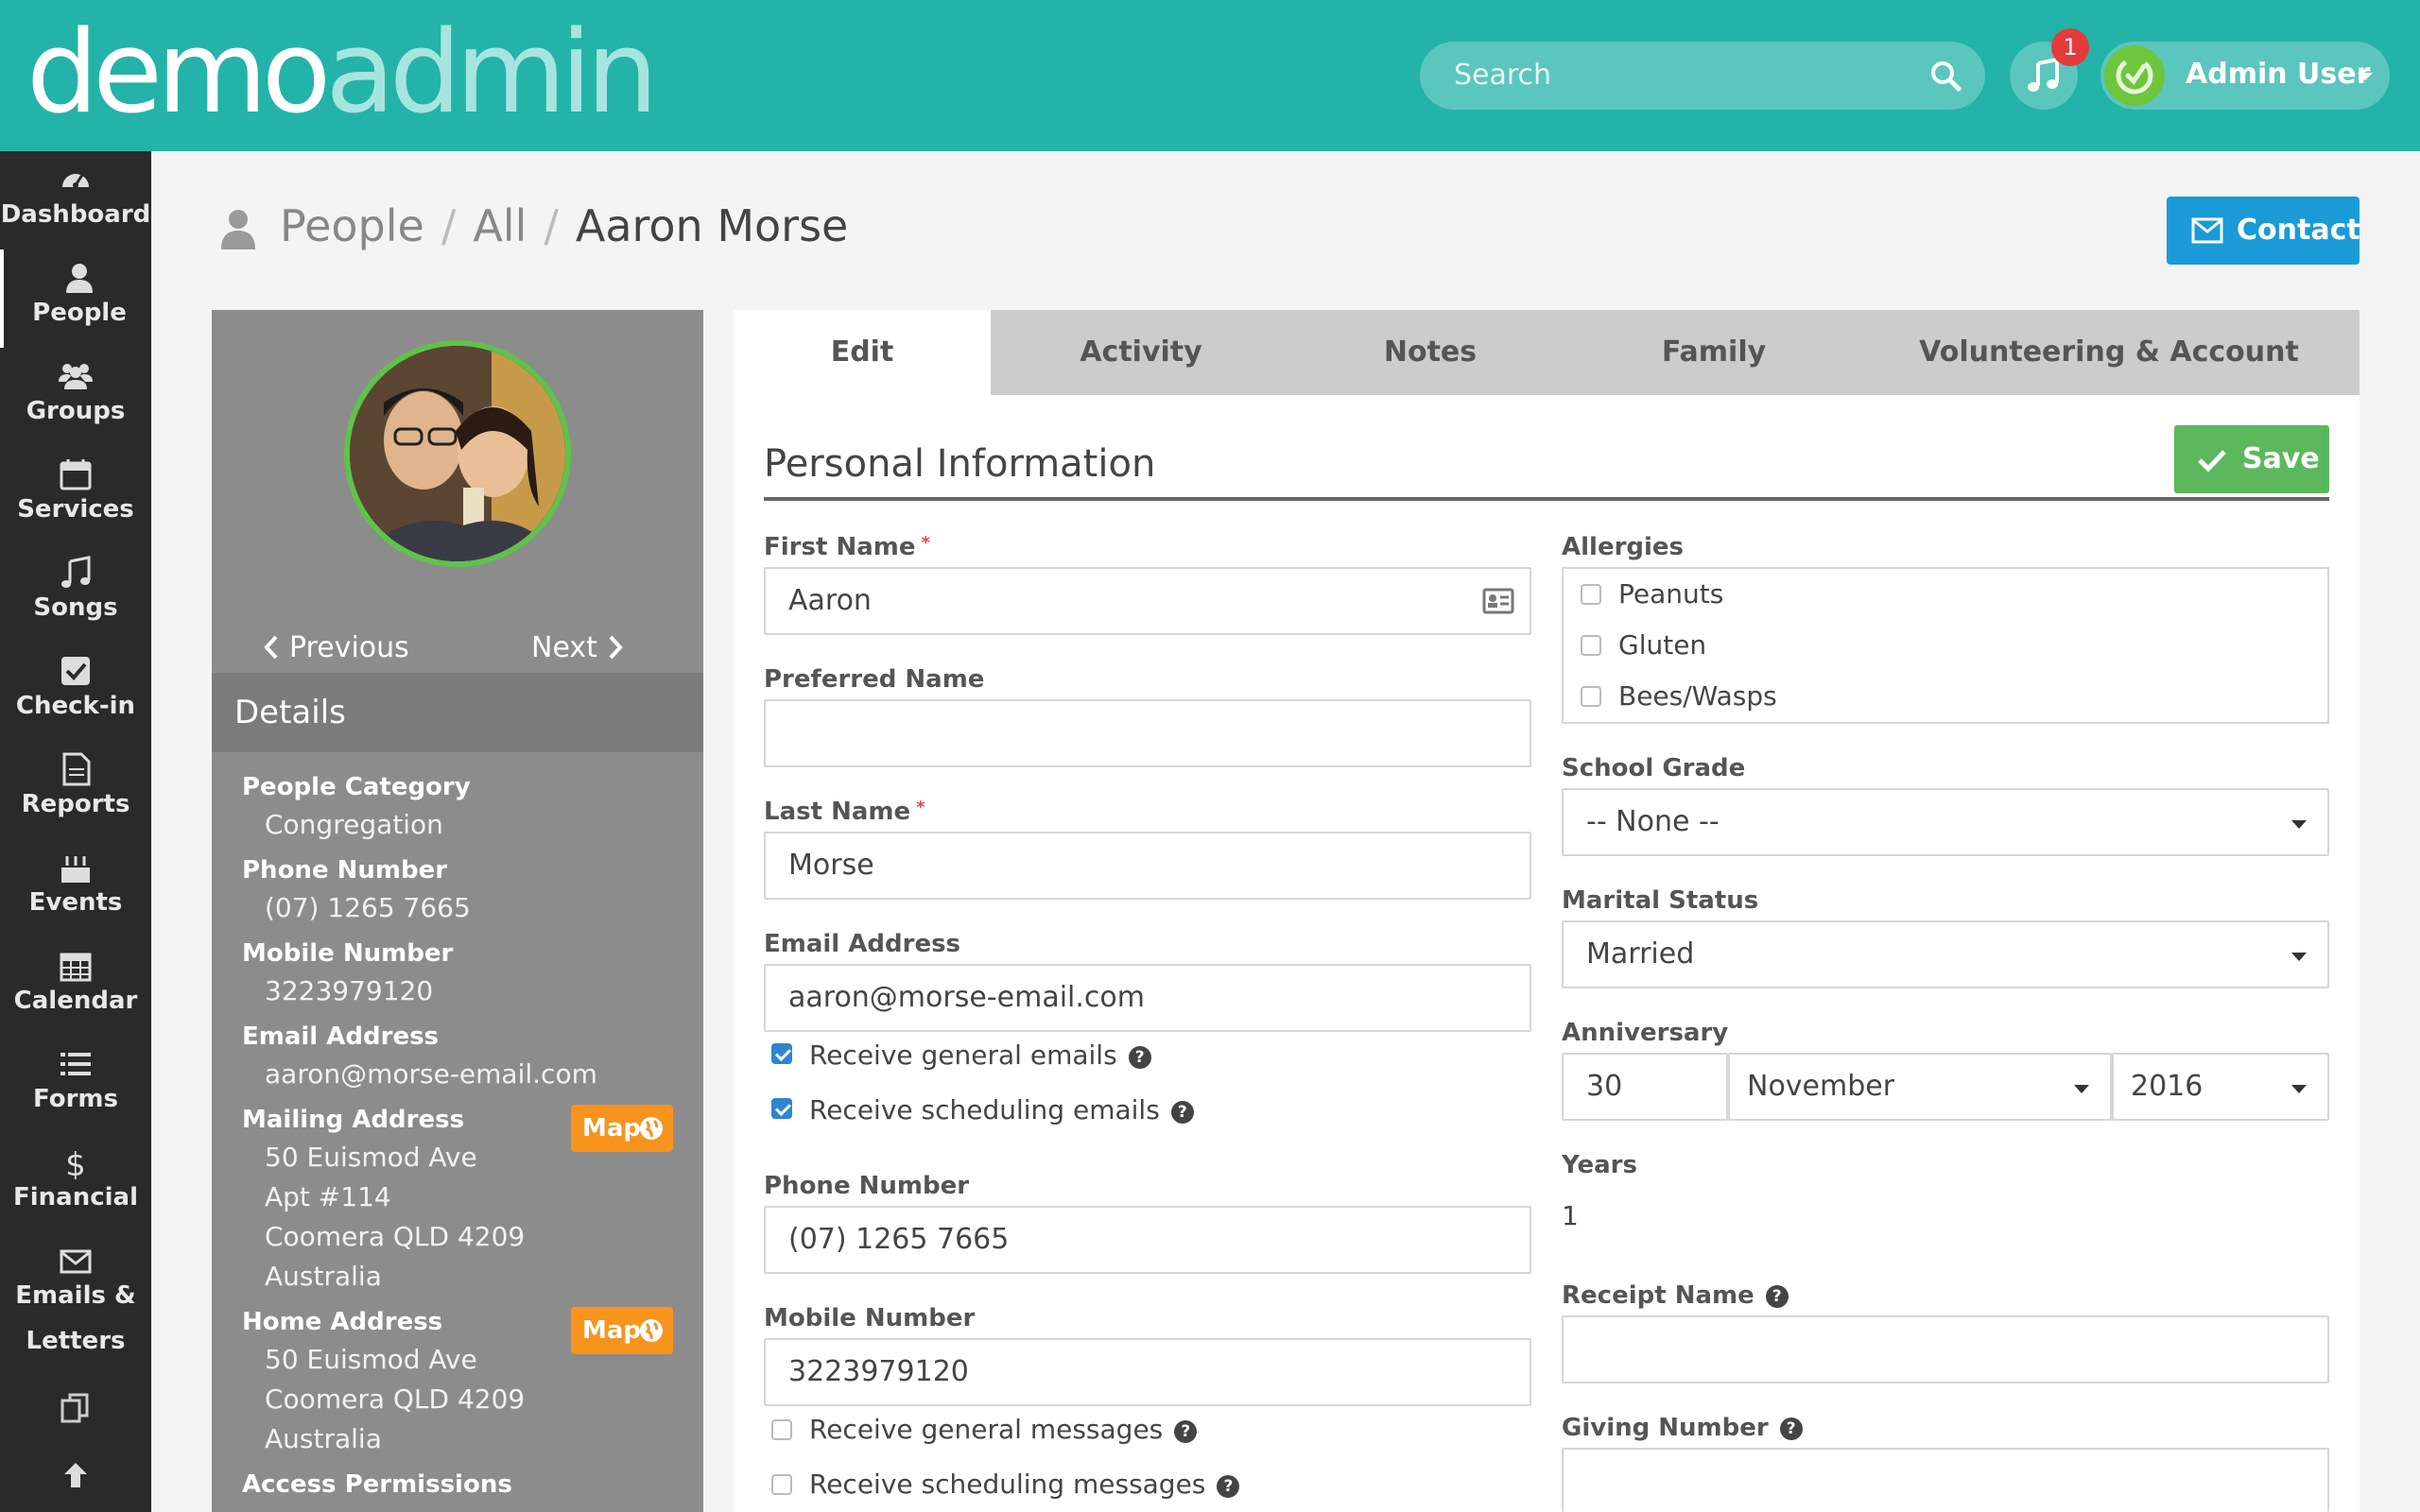  What do you see at coordinates (75, 1064) in the screenshot?
I see `list-icon` at bounding box center [75, 1064].